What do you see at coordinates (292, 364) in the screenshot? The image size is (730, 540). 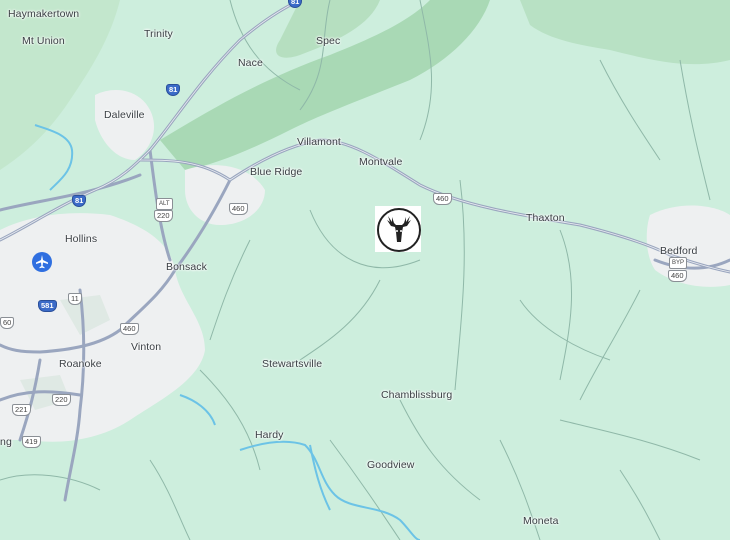 I see `place-stewartsville: Stewartsville` at bounding box center [292, 364].